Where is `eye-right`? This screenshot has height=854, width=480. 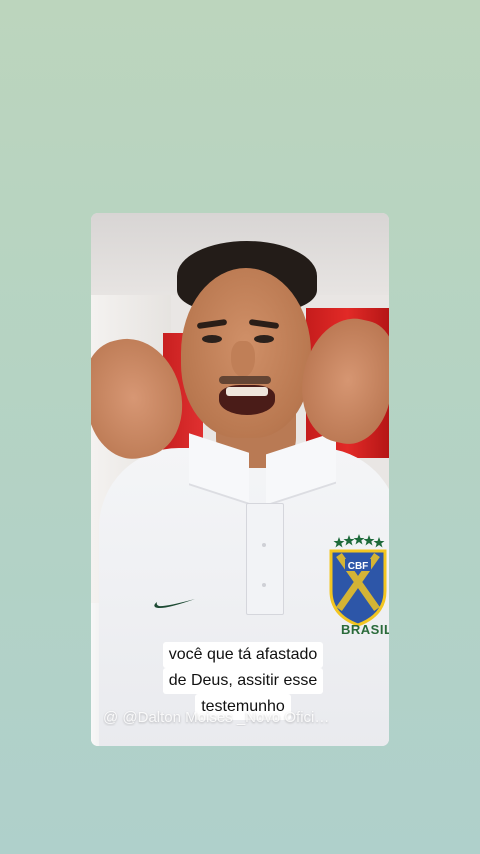 eye-right is located at coordinates (264, 339).